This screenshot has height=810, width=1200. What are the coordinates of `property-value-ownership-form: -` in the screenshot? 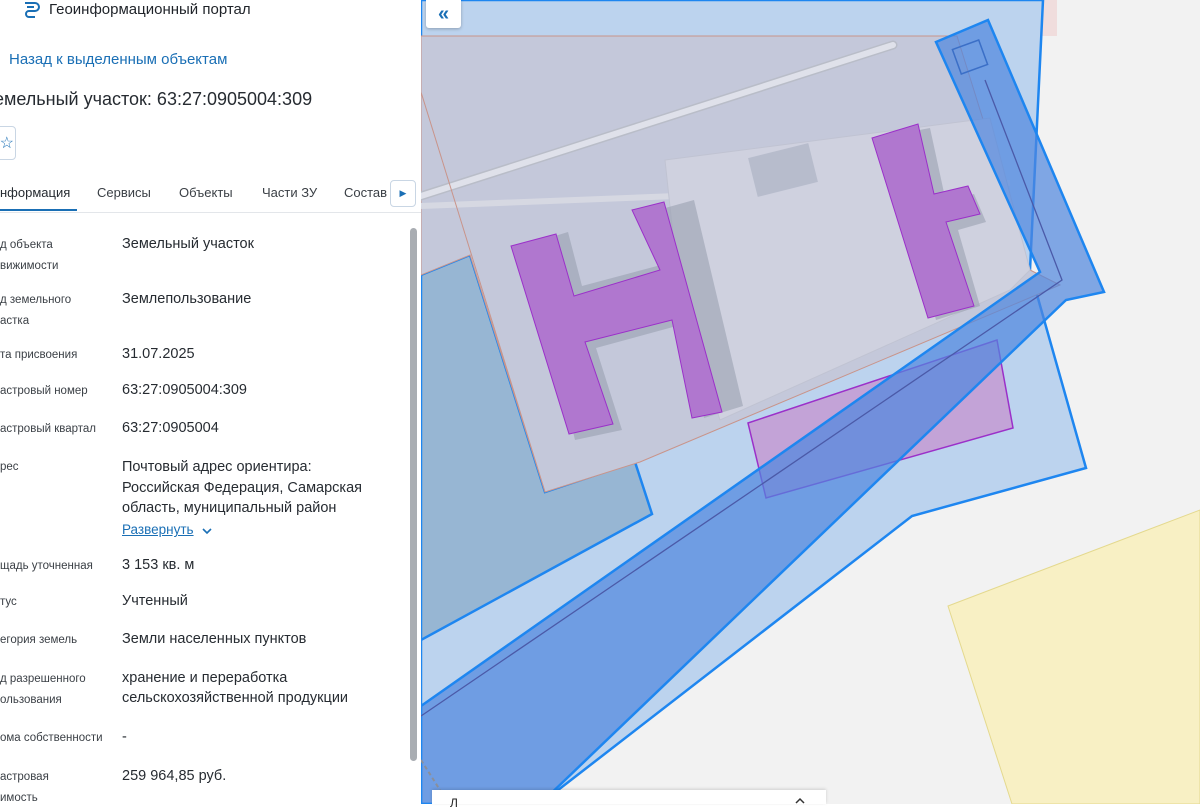 It's located at (124, 737).